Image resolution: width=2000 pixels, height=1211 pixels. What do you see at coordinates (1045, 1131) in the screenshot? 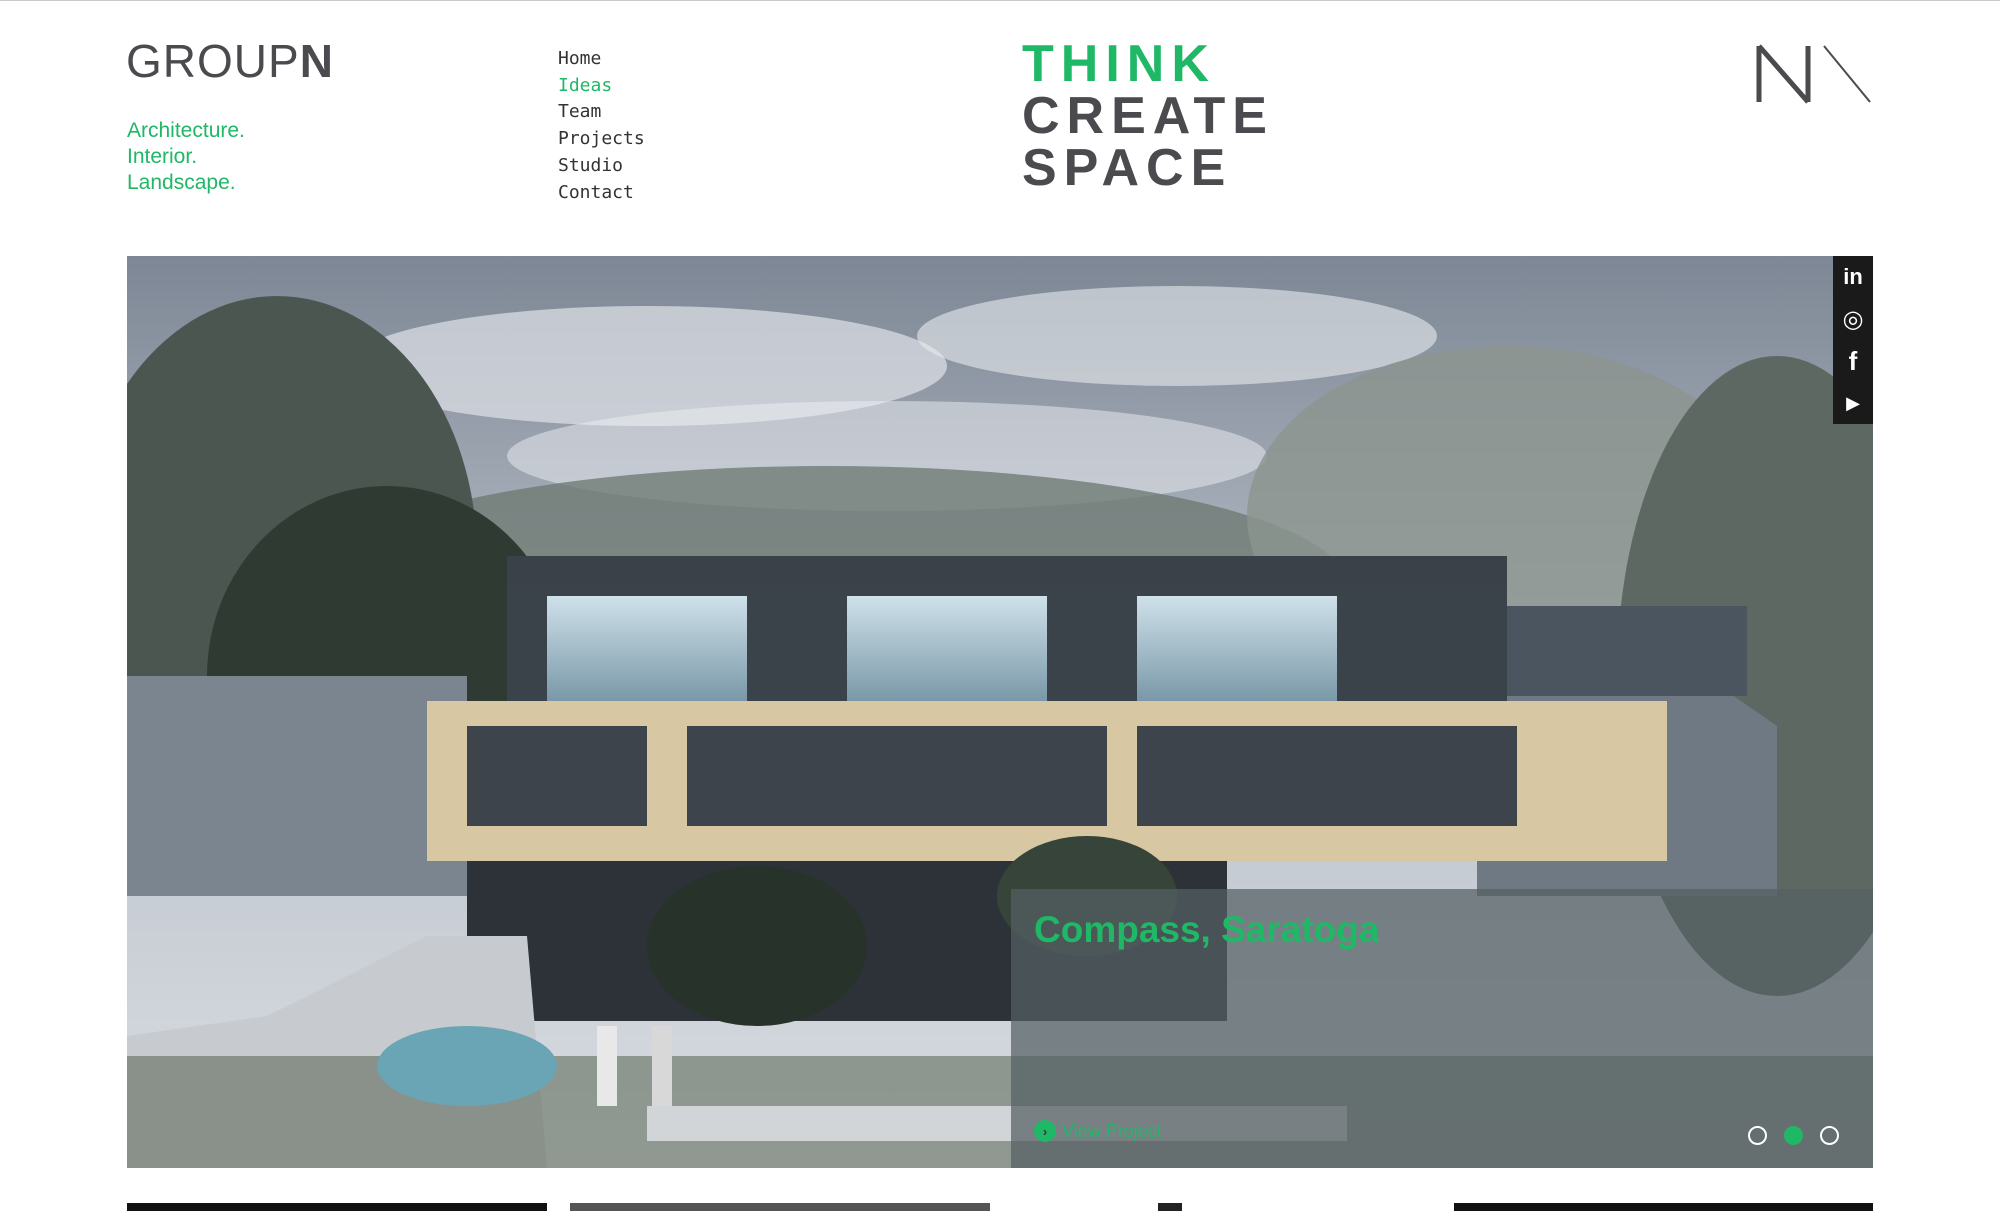
I see `arrow-right-icon: ›` at bounding box center [1045, 1131].